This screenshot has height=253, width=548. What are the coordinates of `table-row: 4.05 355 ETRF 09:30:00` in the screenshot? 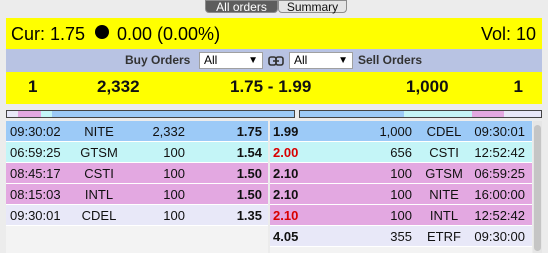 It's located at (401, 236).